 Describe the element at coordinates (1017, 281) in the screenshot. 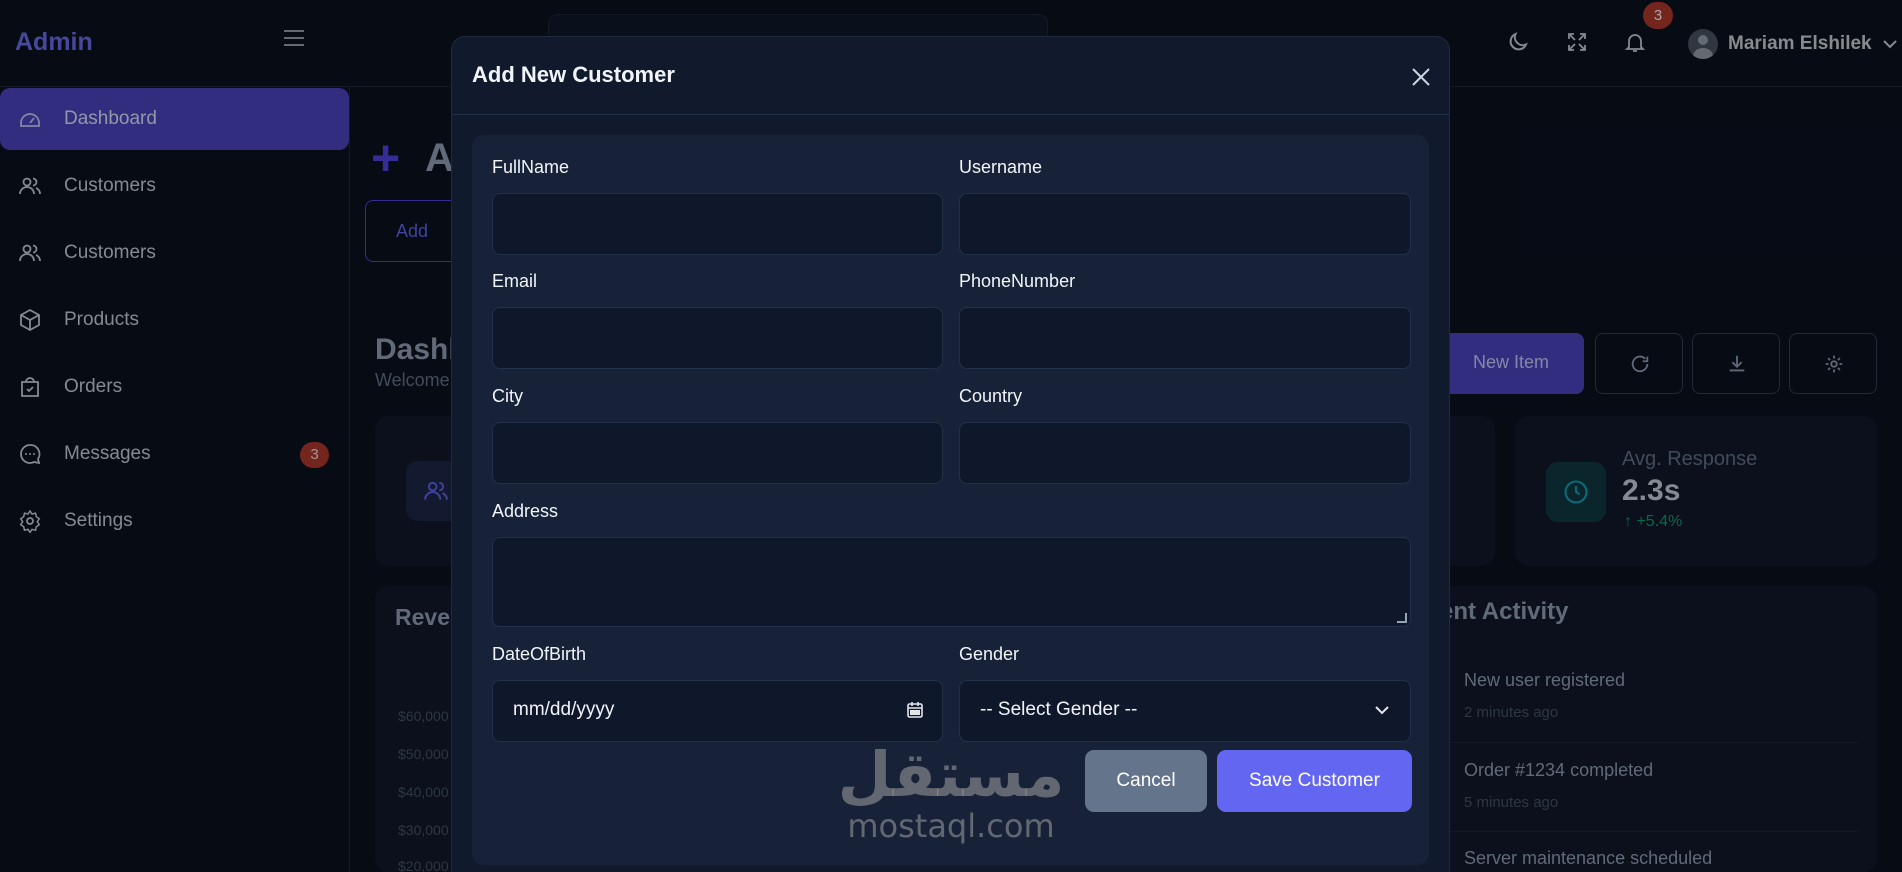

I see `phone-label: PhoneNumber` at that location.